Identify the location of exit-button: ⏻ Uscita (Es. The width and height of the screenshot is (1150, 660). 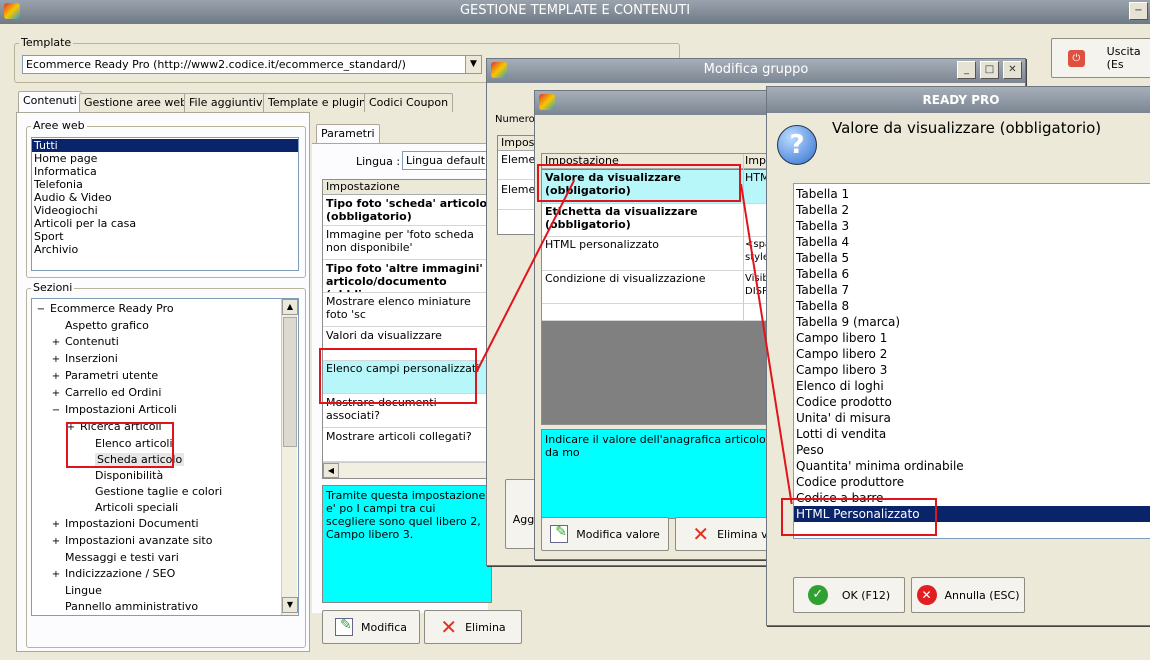
(1100, 58).